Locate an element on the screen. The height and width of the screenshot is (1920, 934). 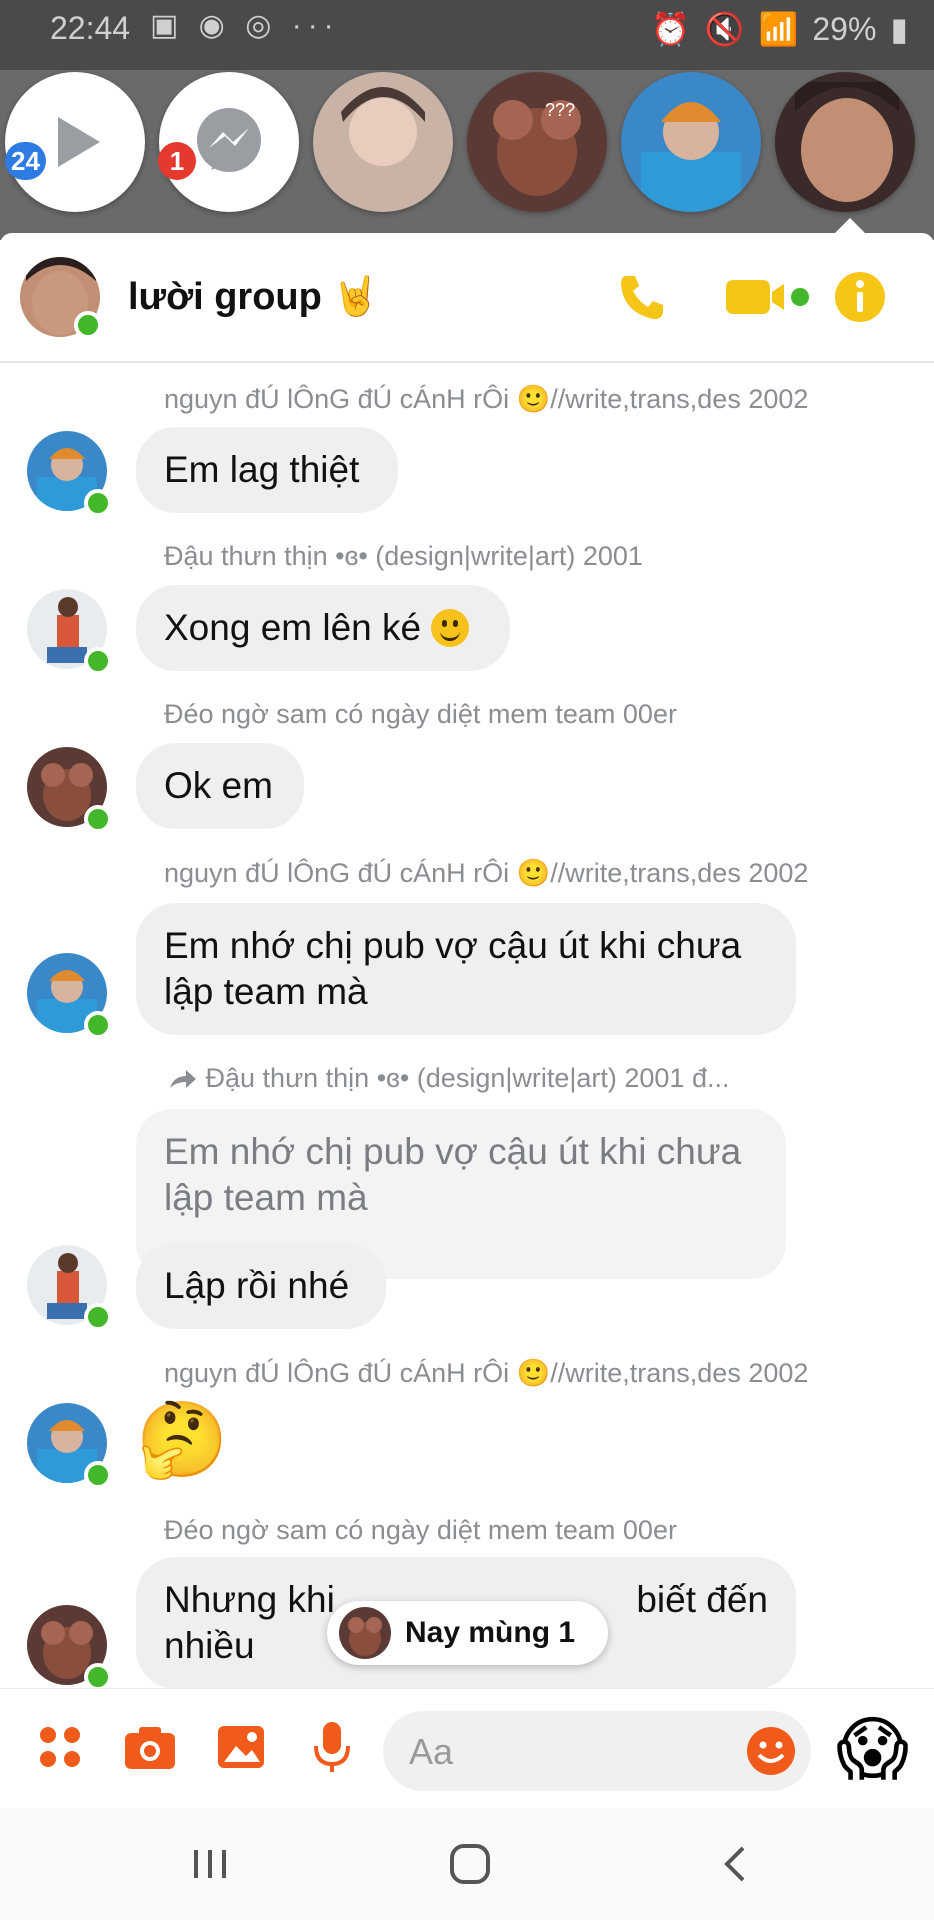
message-composer: Aa 😱 is located at coordinates (467, 1748).